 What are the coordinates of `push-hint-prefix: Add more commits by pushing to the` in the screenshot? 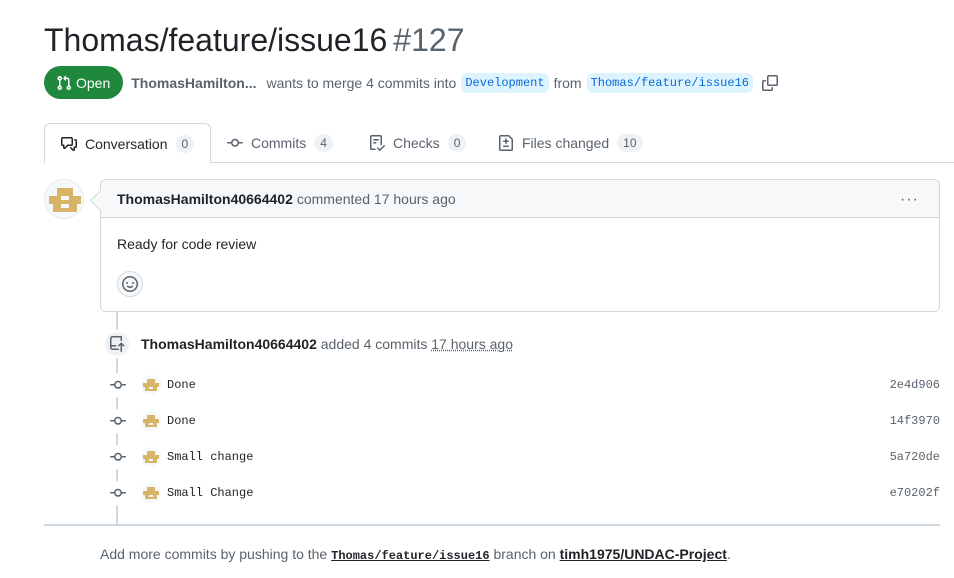 It's located at (214, 554).